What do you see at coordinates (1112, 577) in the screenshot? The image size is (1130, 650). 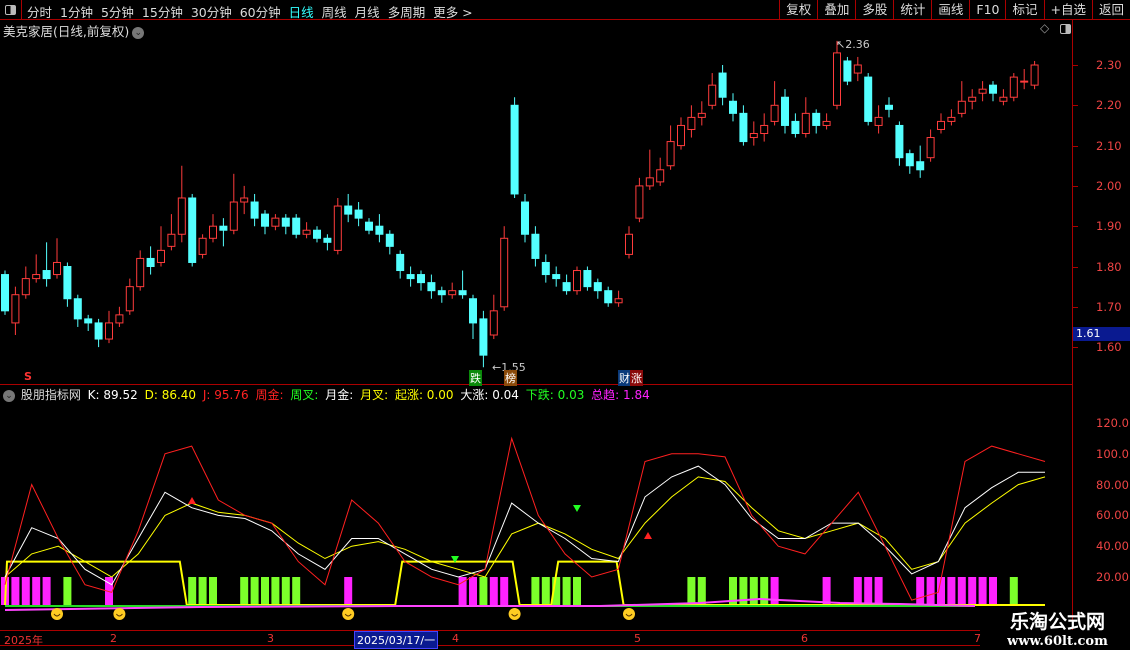 I see `indicator-tick: 20.00` at bounding box center [1112, 577].